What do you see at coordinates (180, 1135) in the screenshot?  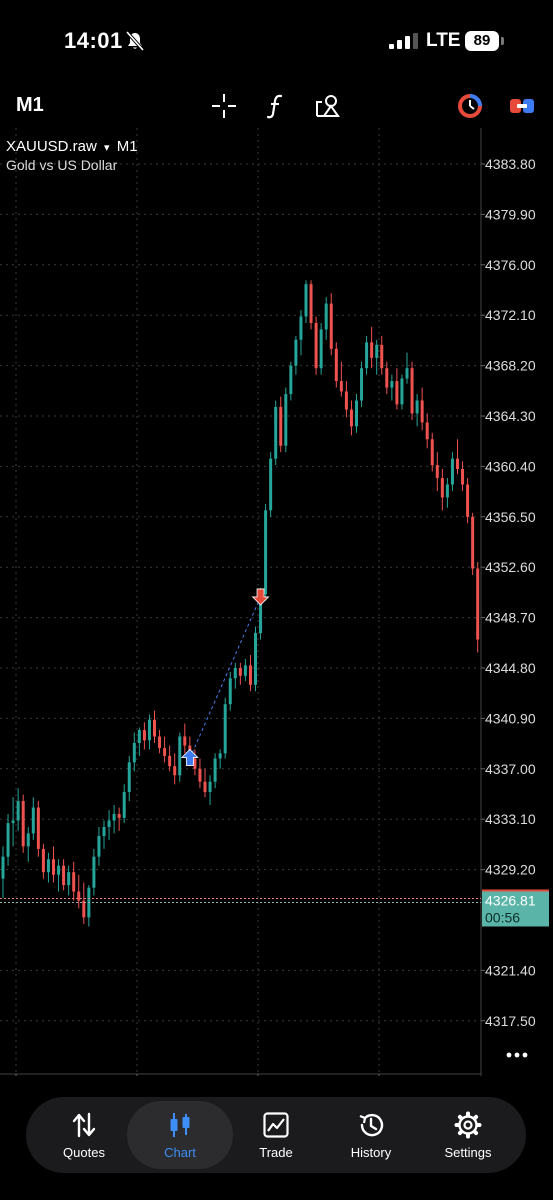 I see `nav-chart: Chart` at bounding box center [180, 1135].